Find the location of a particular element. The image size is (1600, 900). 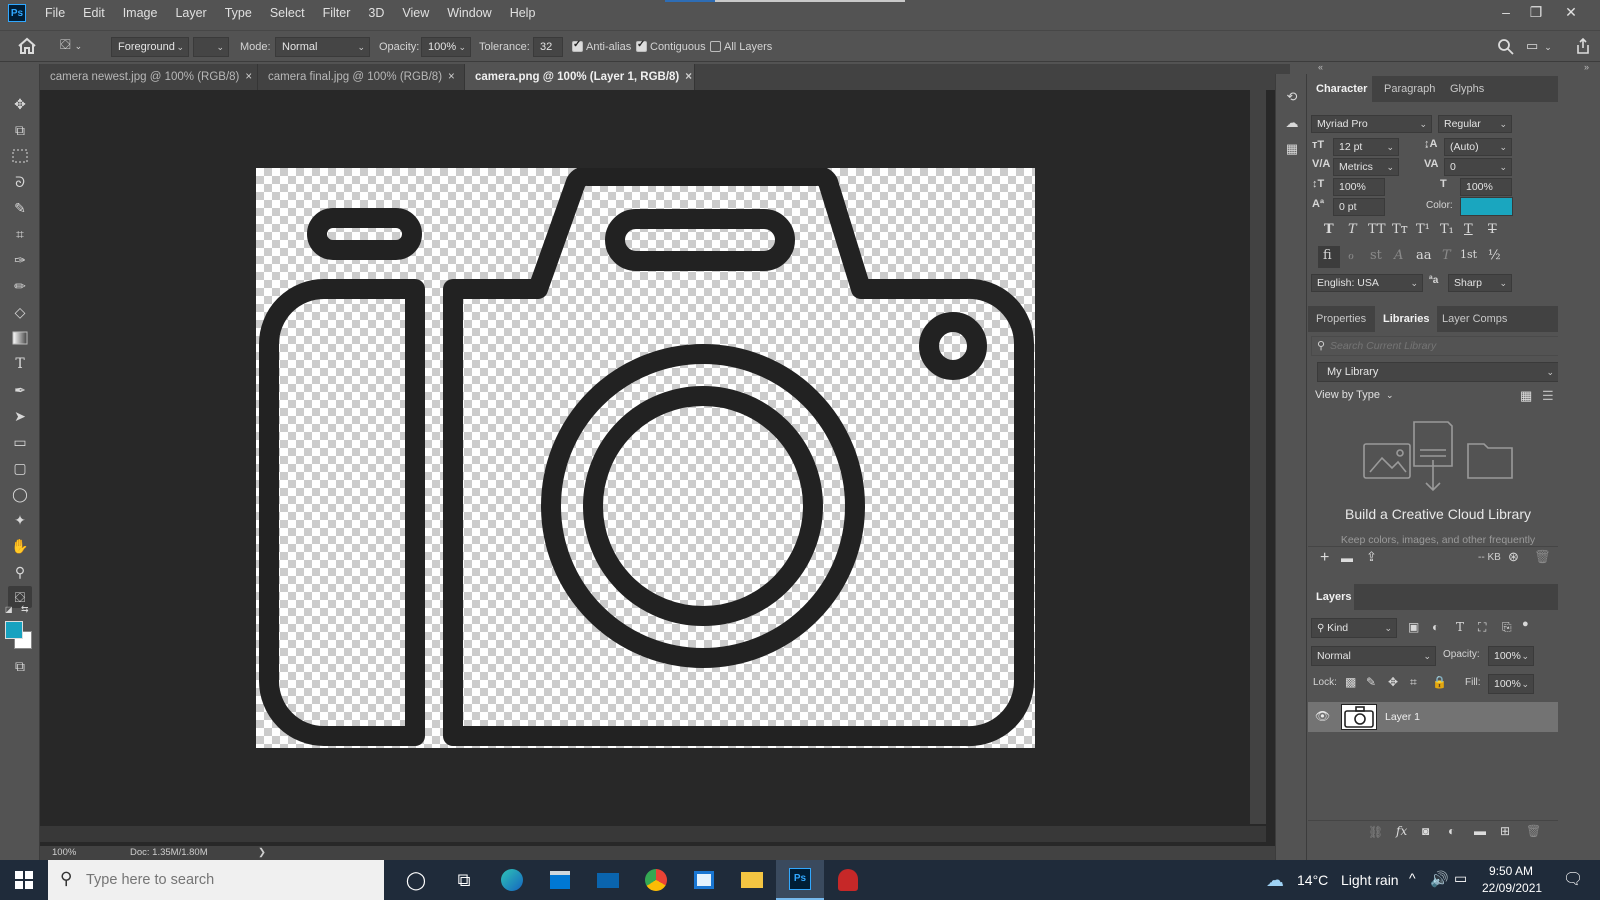

lock-all-icon: 🔒 is located at coordinates (1439, 682).